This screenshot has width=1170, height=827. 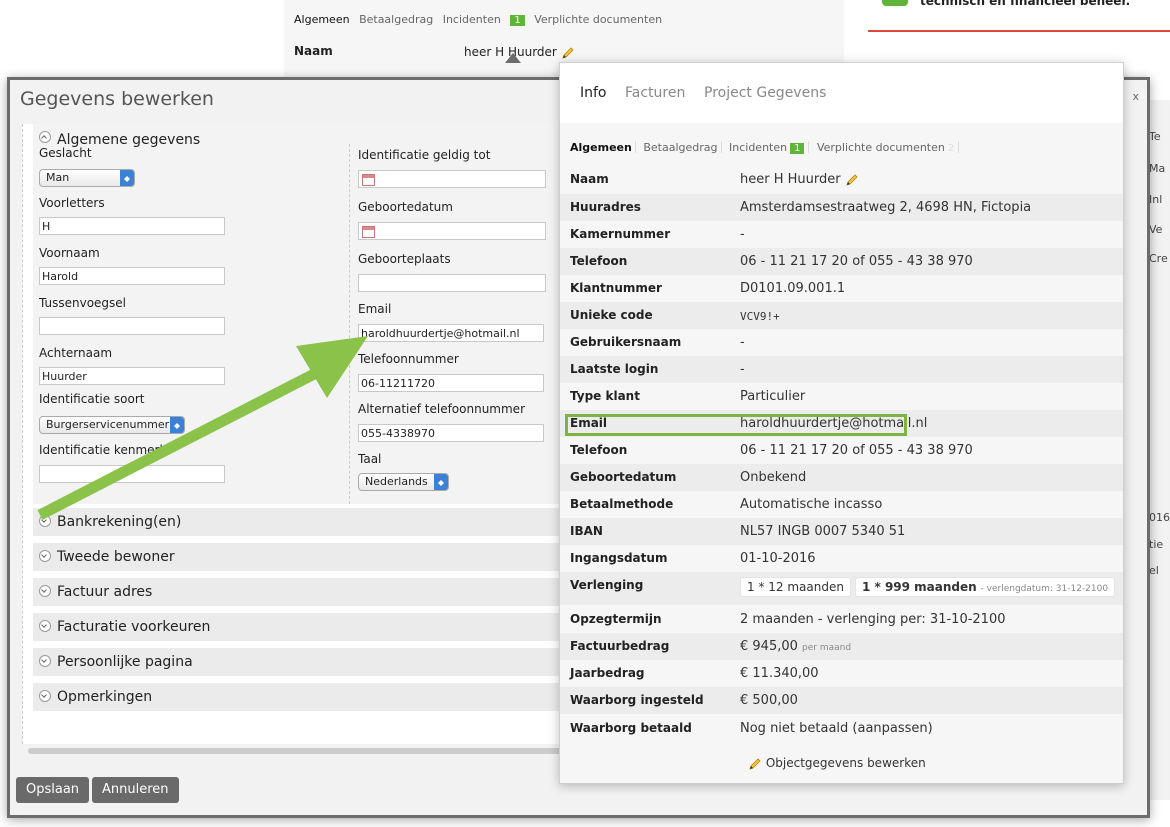 I want to click on section-label: Factuur adres, so click(x=105, y=592).